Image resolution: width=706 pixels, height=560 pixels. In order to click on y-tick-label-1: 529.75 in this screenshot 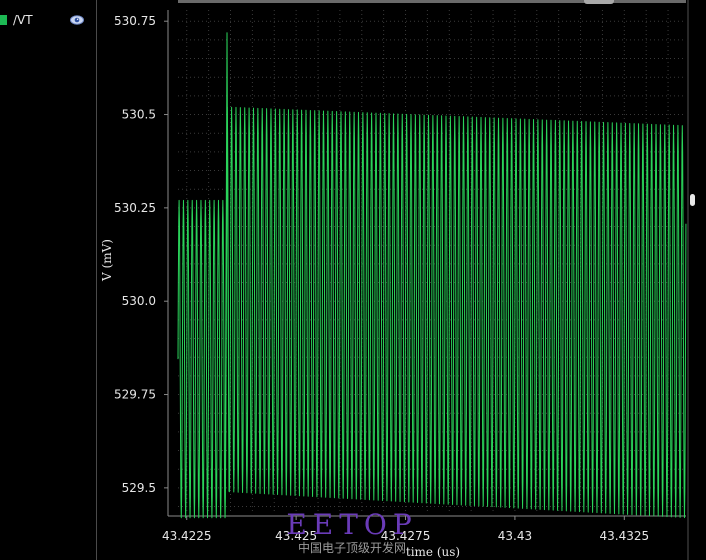, I will do `click(135, 395)`.